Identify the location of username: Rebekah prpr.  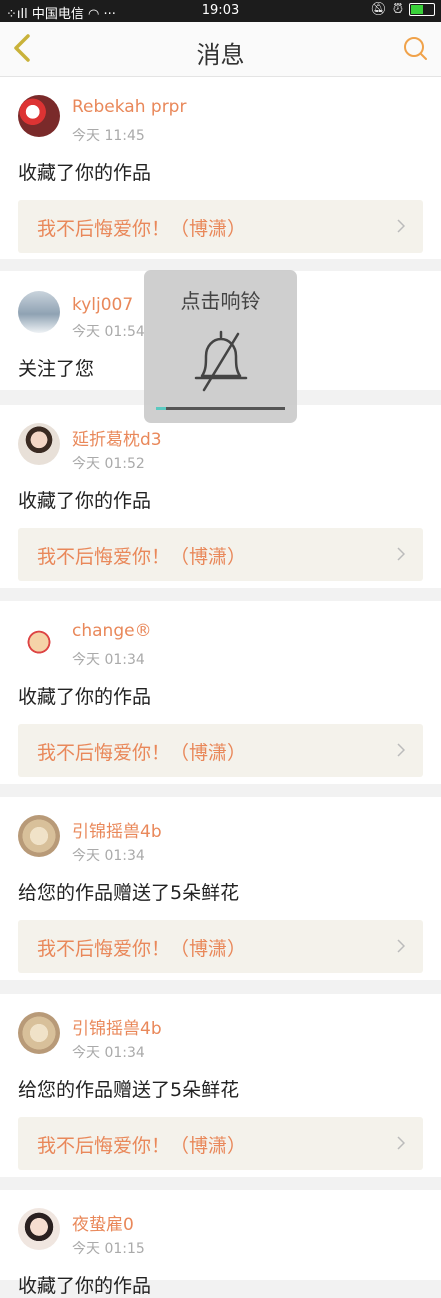
(129, 107).